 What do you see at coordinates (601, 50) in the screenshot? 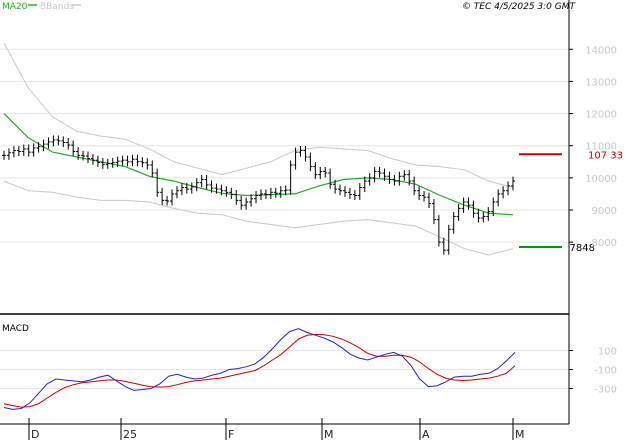
I see `price-y-tick-label: 14000` at bounding box center [601, 50].